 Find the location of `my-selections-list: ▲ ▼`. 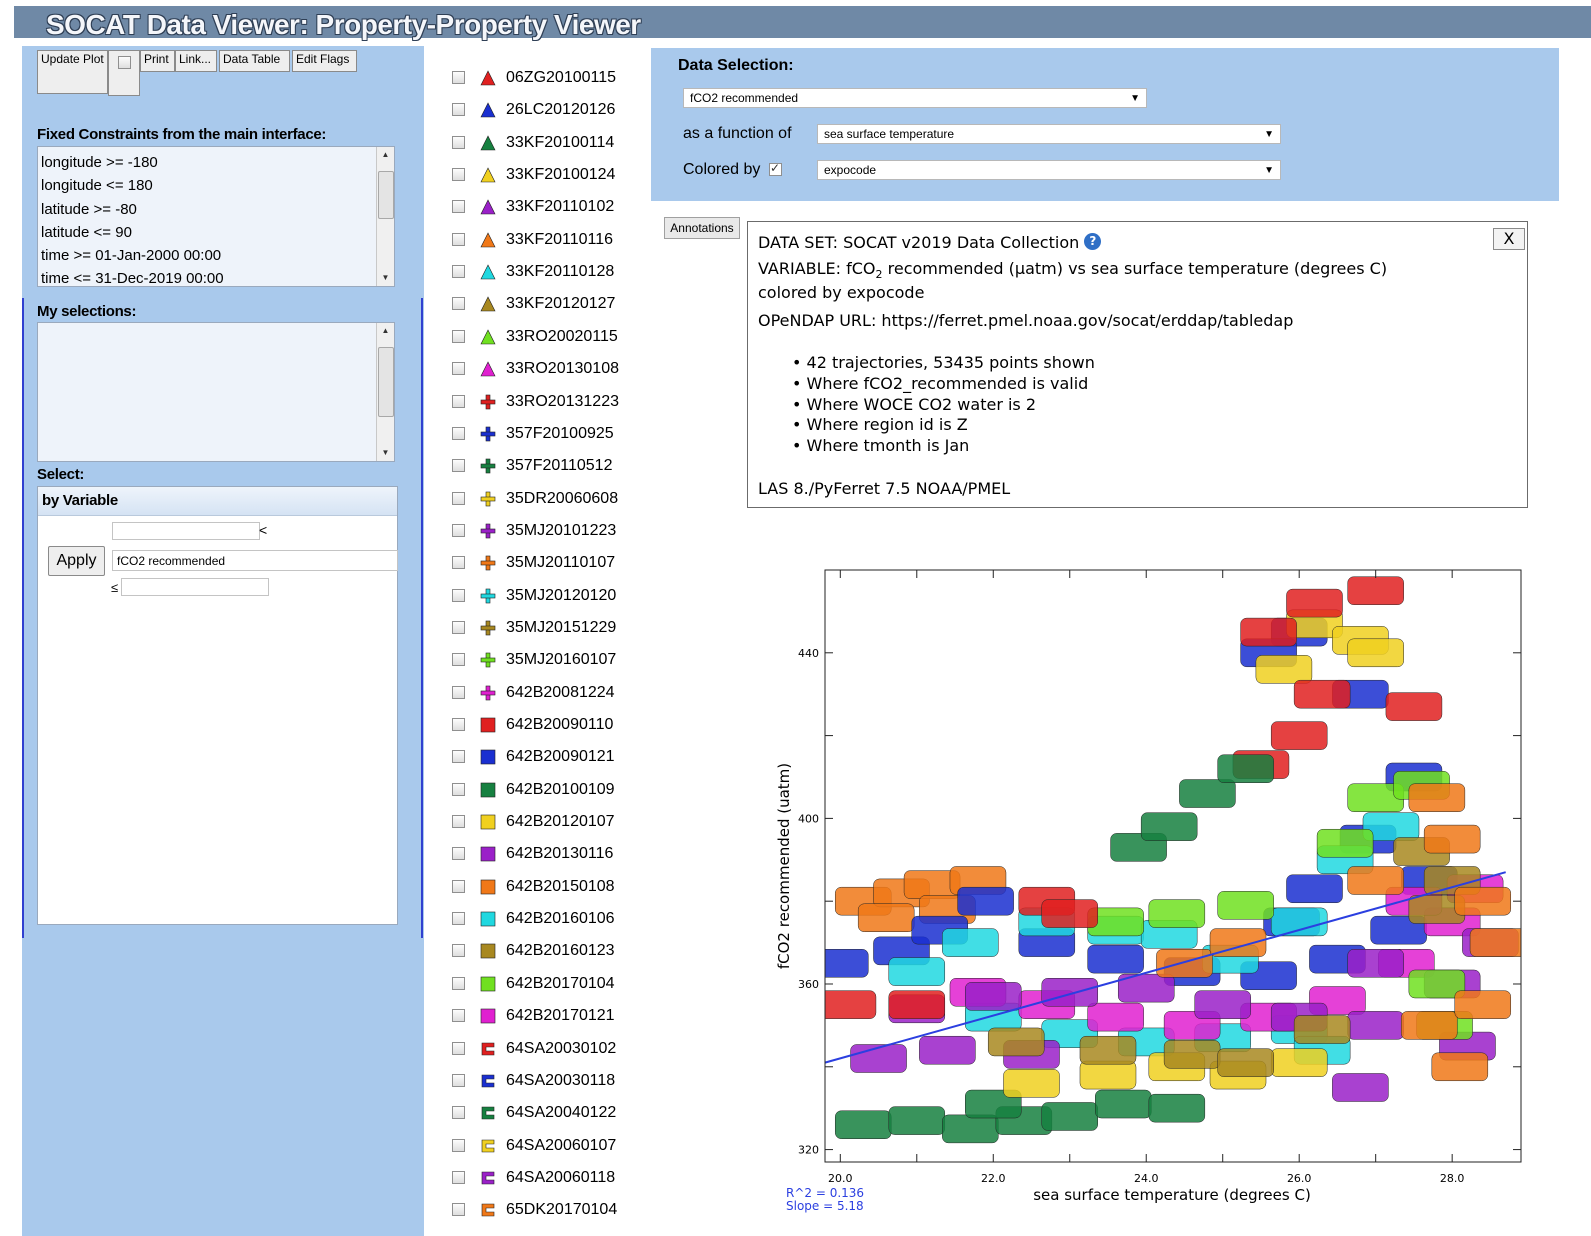

my-selections-list: ▲ ▼ is located at coordinates (216, 392).